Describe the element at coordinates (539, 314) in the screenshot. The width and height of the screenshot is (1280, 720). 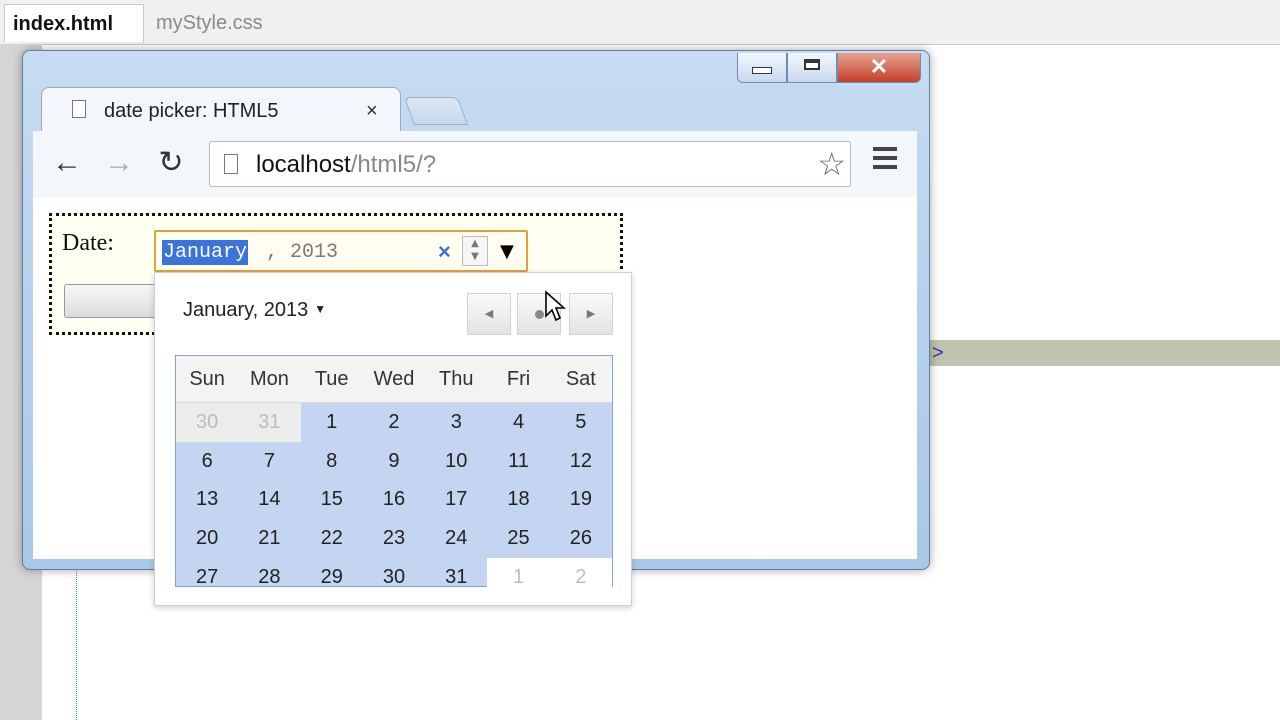
I see `today-dot-icon` at that location.